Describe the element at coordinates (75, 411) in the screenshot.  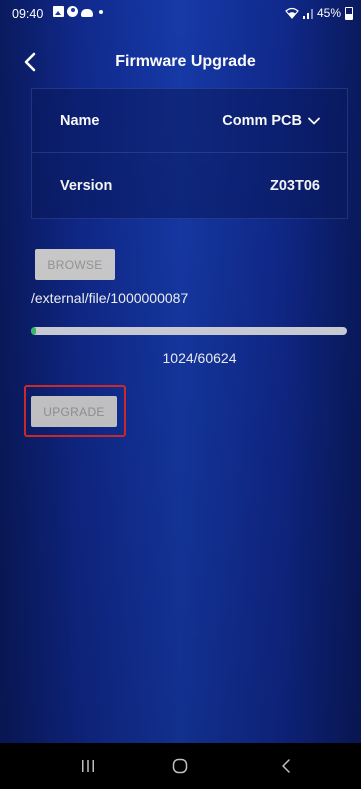
I see `upgrade-highlight-outline` at that location.